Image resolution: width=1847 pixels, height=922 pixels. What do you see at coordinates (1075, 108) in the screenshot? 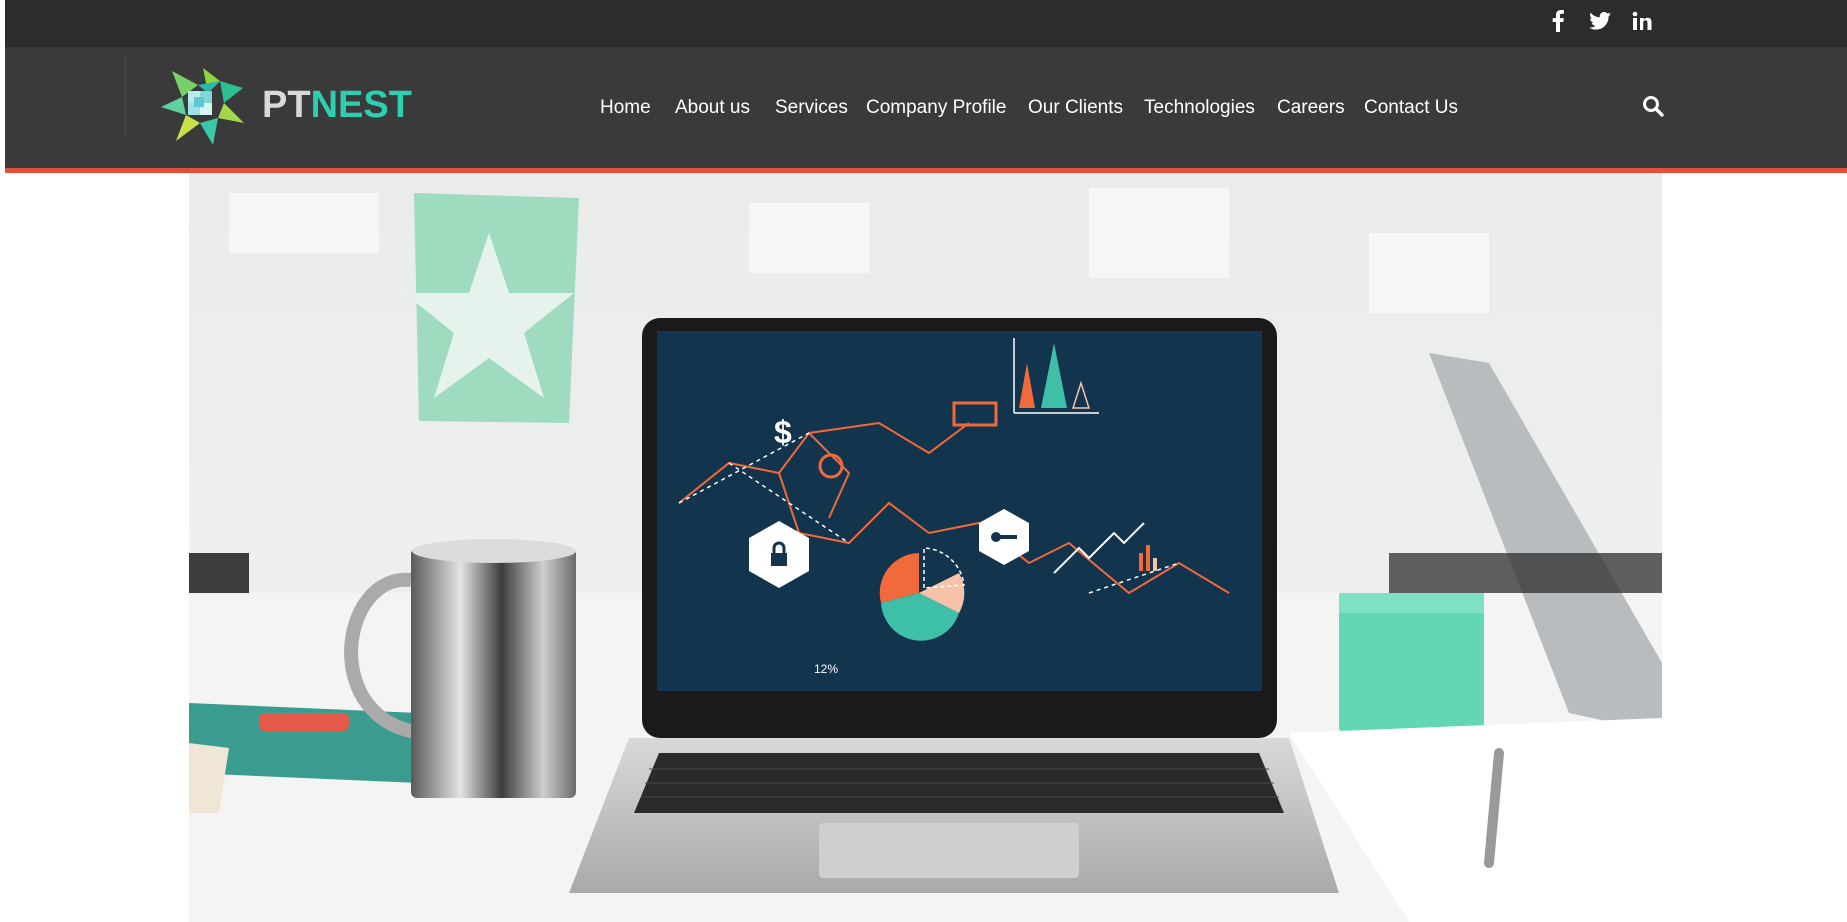
I see `nav-our-clients: Our Clients` at bounding box center [1075, 108].